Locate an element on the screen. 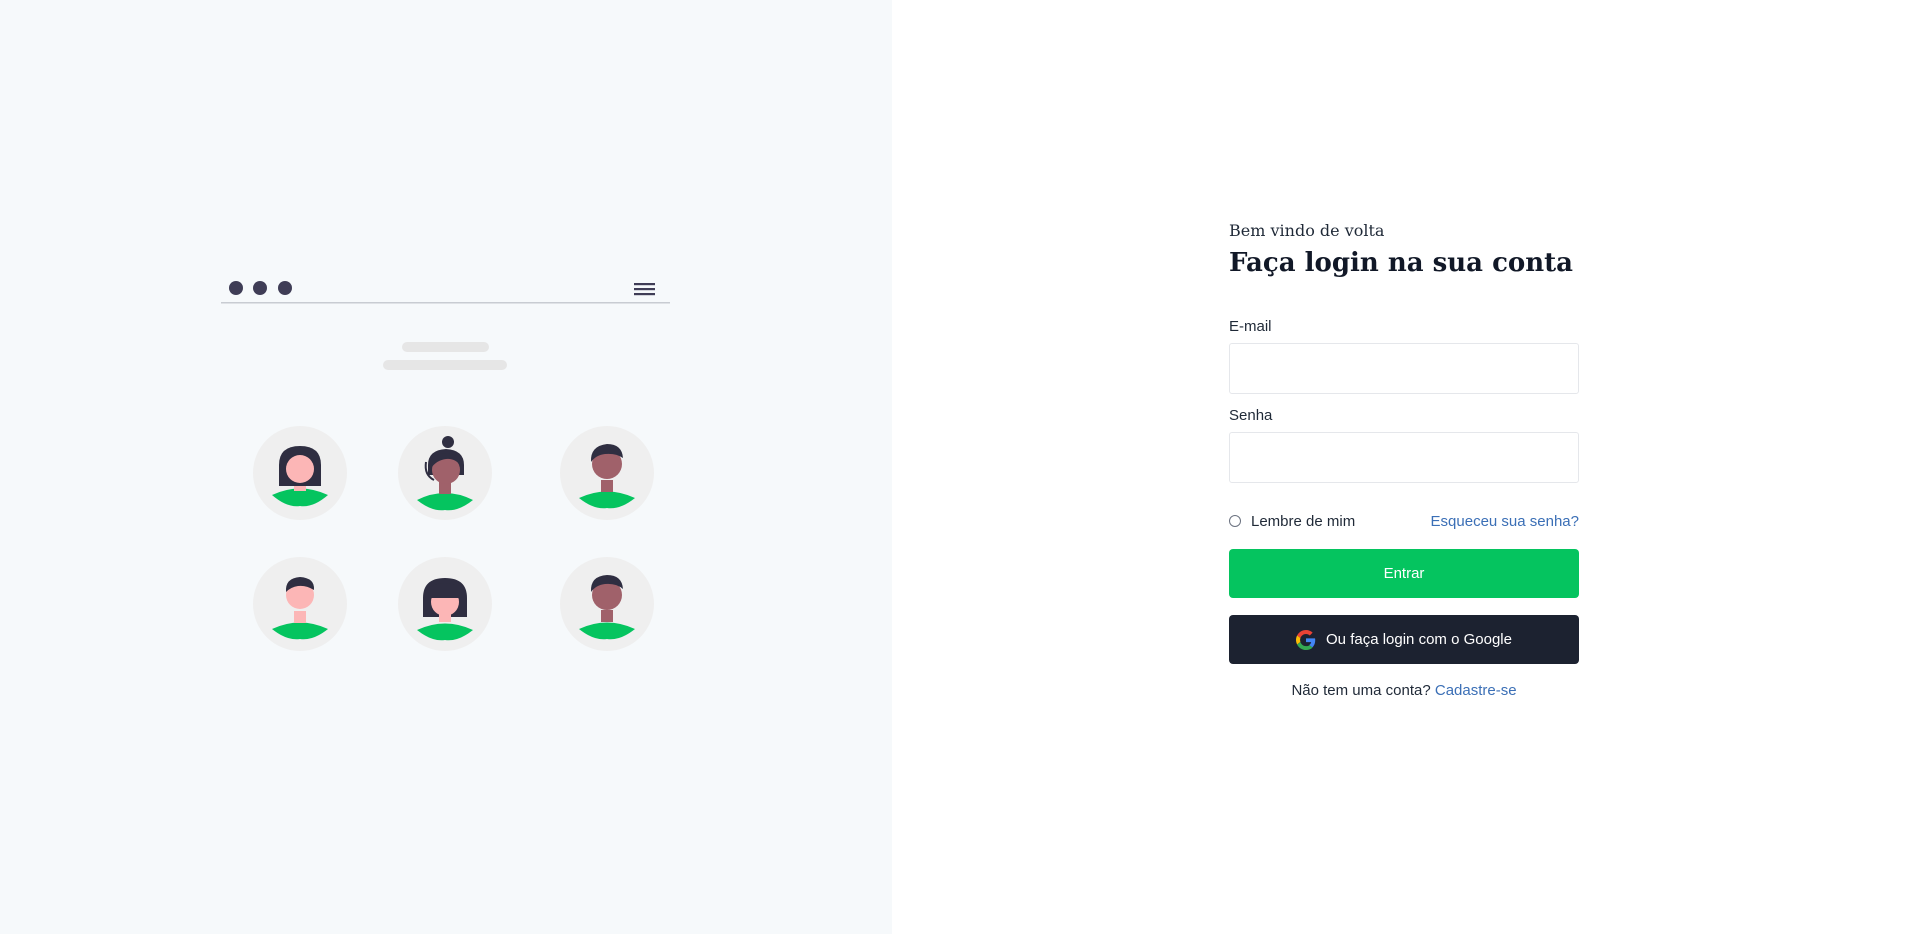 Image resolution: width=1917 pixels, height=934 pixels. remember-me-option: Lembre de mim is located at coordinates (1292, 521).